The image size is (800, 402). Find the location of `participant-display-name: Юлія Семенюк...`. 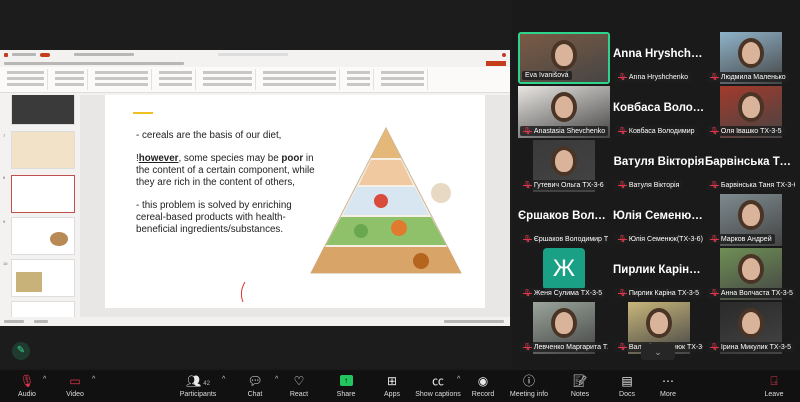

participant-display-name: Юлія Семенюк... is located at coordinates (659, 216).